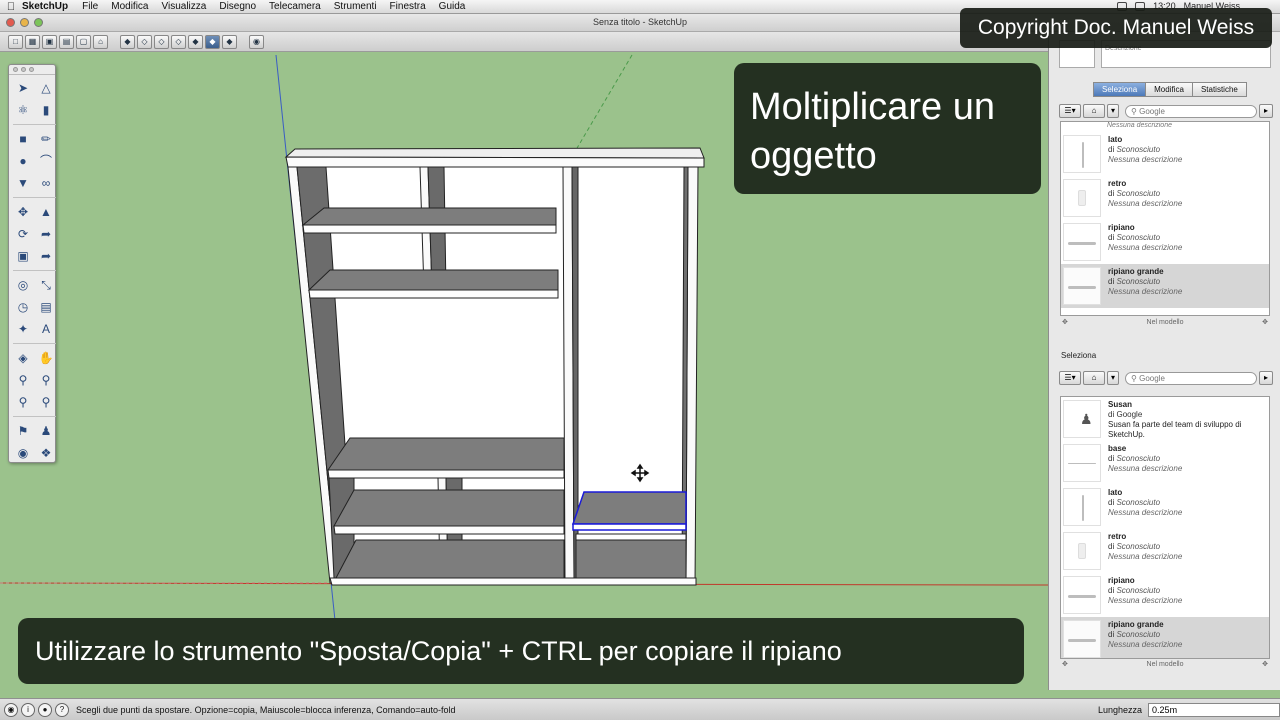 This screenshot has height=720, width=1280. What do you see at coordinates (38, 22) in the screenshot?
I see `zoom-window-button` at bounding box center [38, 22].